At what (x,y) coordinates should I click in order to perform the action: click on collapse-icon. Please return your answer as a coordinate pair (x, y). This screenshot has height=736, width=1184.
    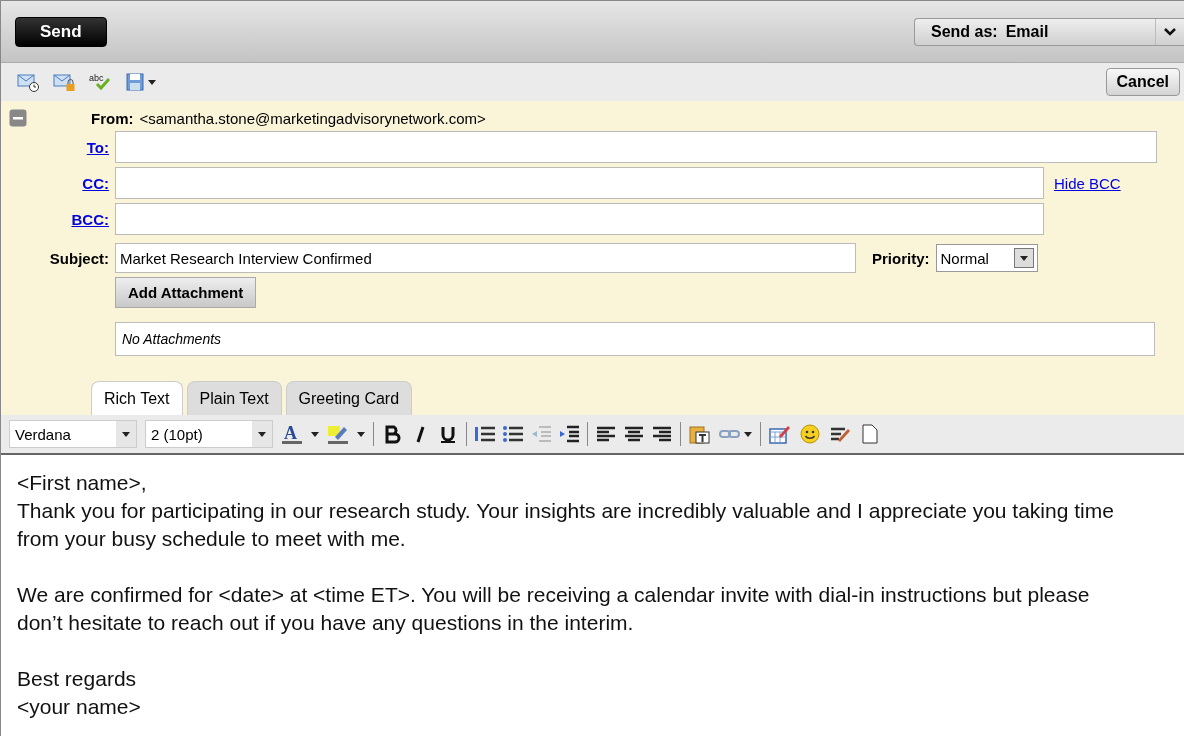
    Looking at the image, I should click on (18, 118).